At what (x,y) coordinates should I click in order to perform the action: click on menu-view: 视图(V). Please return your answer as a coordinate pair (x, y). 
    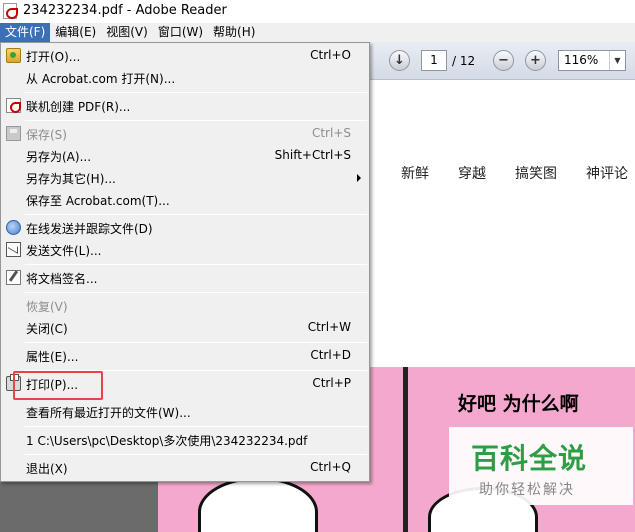
    Looking at the image, I should click on (127, 32).